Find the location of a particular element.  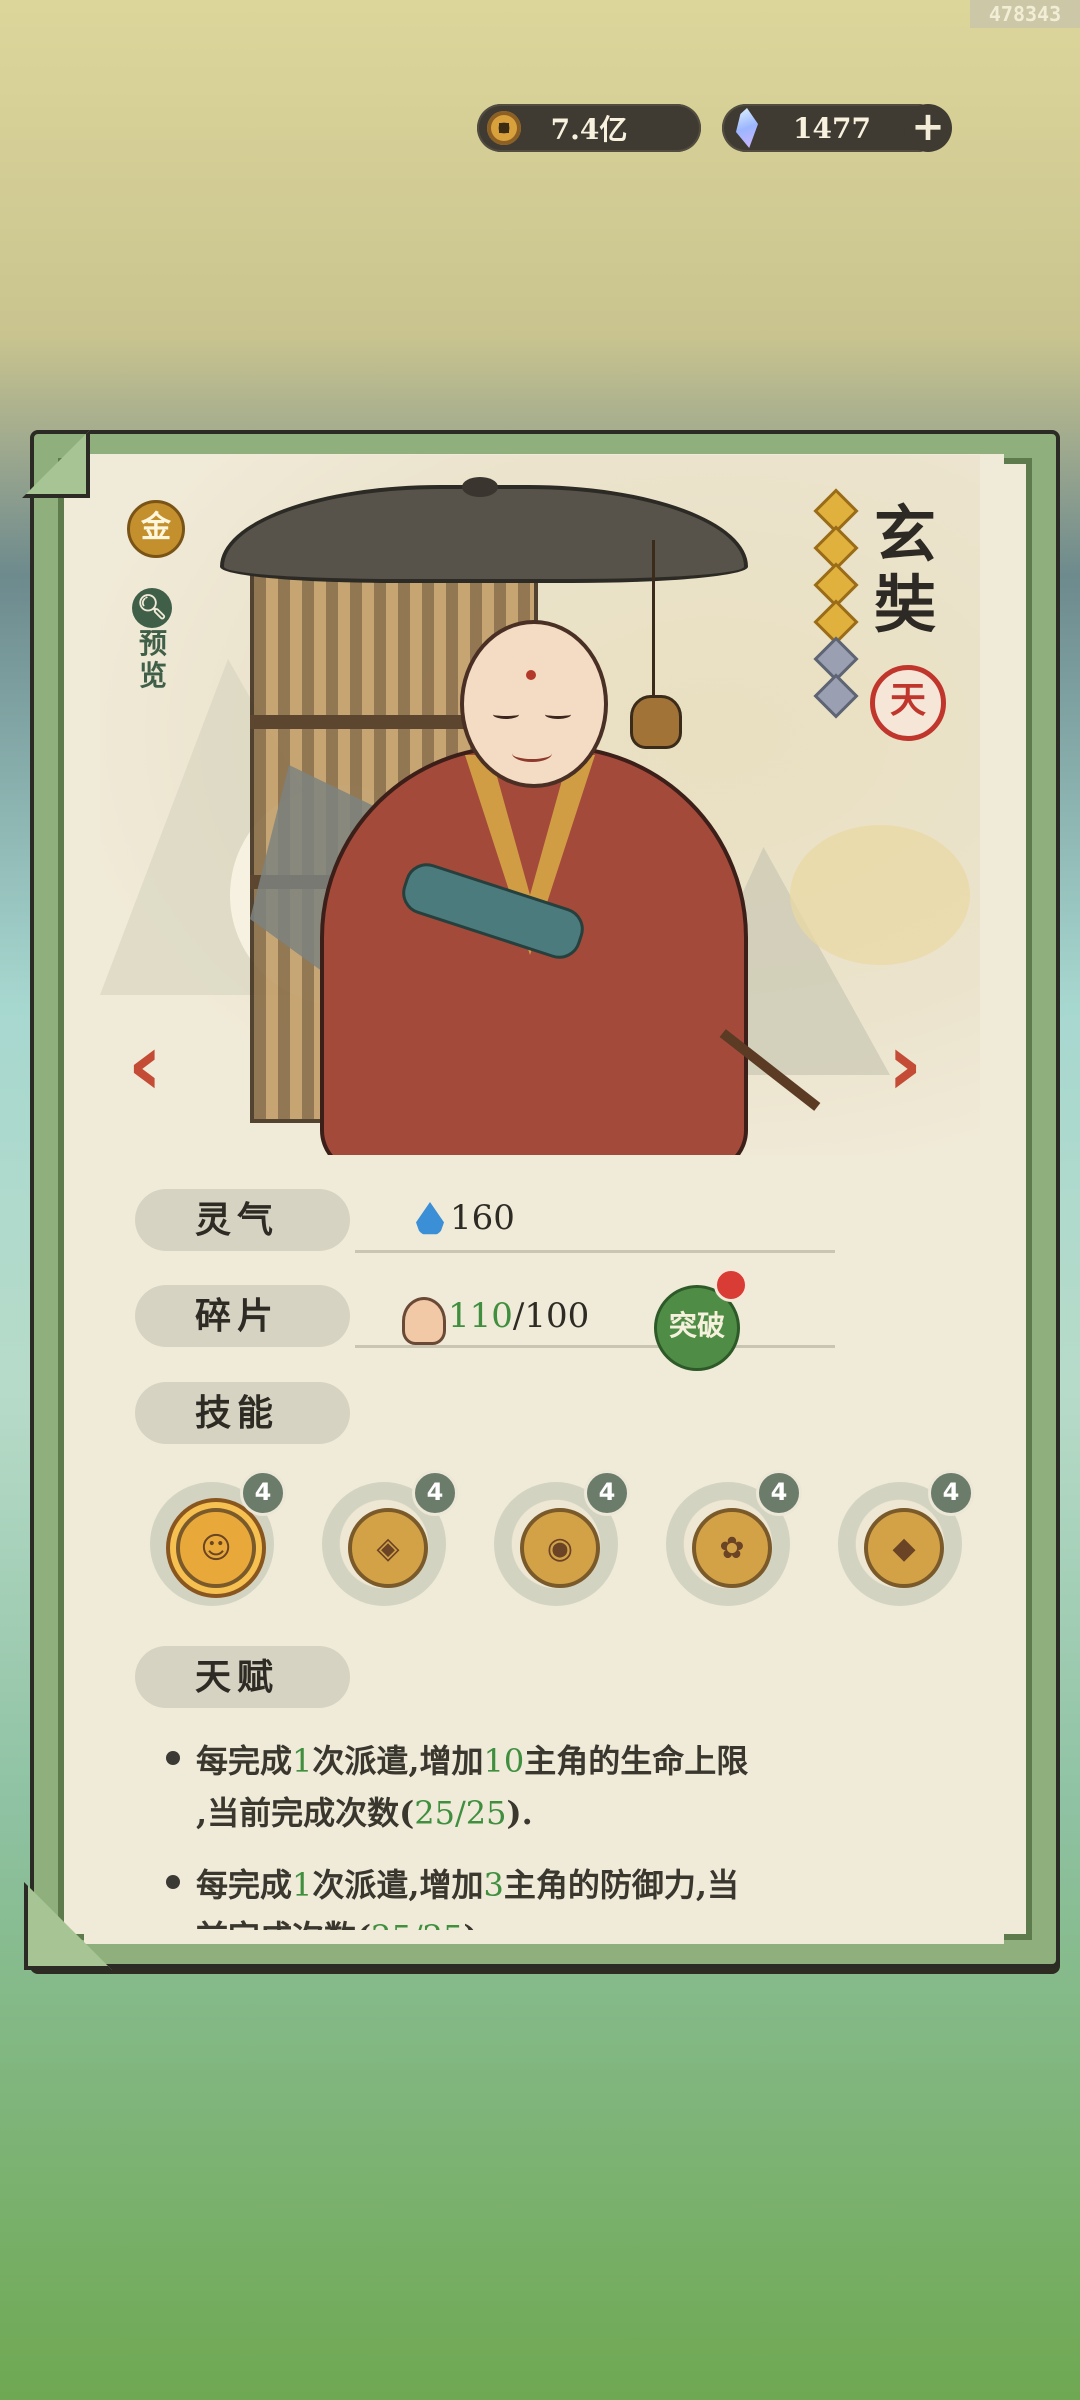

fragment-progress: 110/100 is located at coordinates (518, 1316).